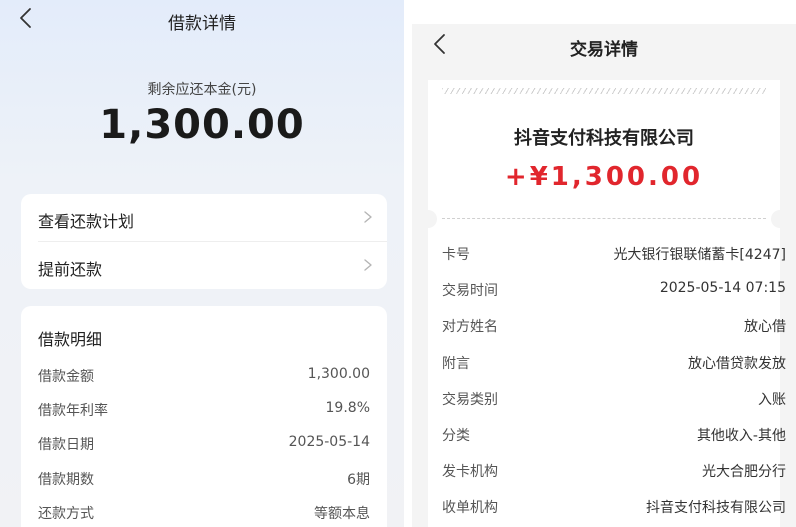  What do you see at coordinates (358, 480) in the screenshot?
I see `detail-value: 6期` at bounding box center [358, 480].